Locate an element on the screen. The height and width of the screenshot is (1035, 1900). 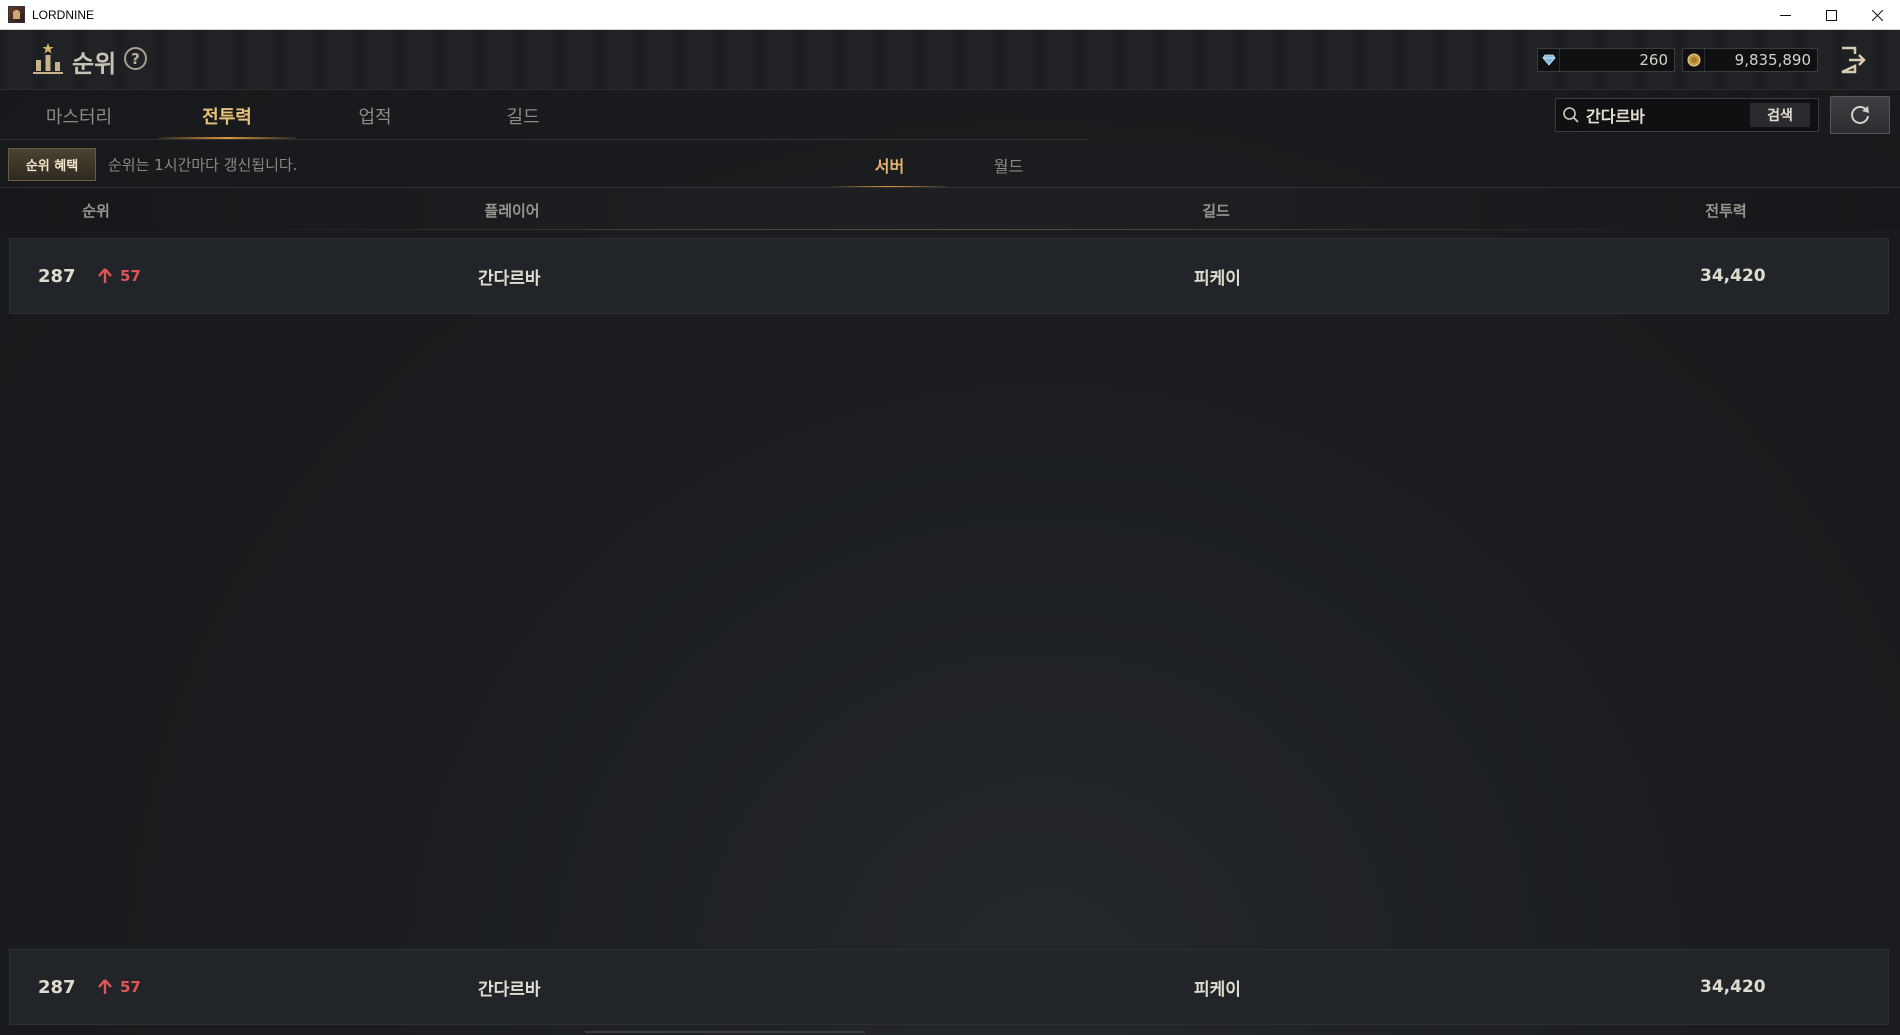
tab-server: 서버 is located at coordinates (889, 165).